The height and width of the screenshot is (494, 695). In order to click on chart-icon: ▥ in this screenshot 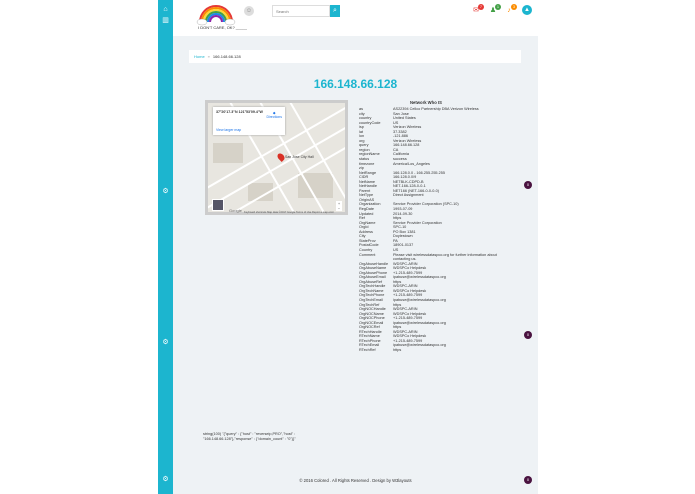, I will do `click(165, 20)`.